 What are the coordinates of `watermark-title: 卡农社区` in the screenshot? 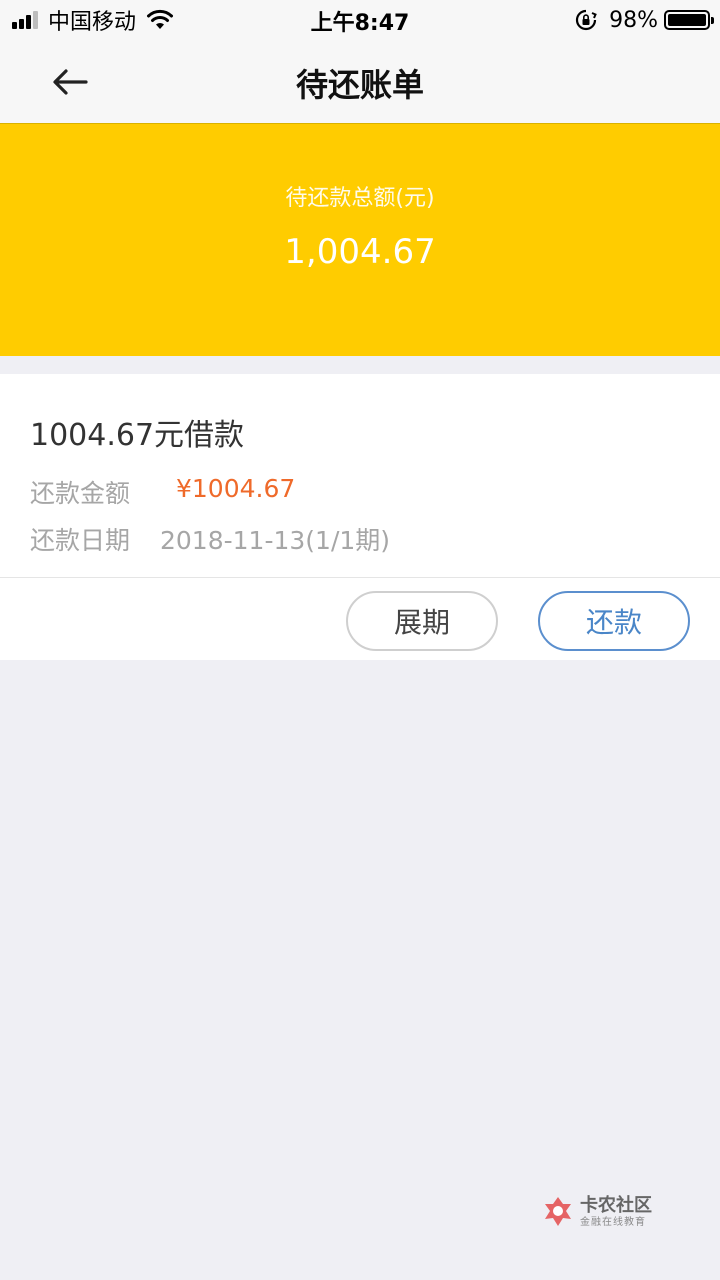 It's located at (616, 1205).